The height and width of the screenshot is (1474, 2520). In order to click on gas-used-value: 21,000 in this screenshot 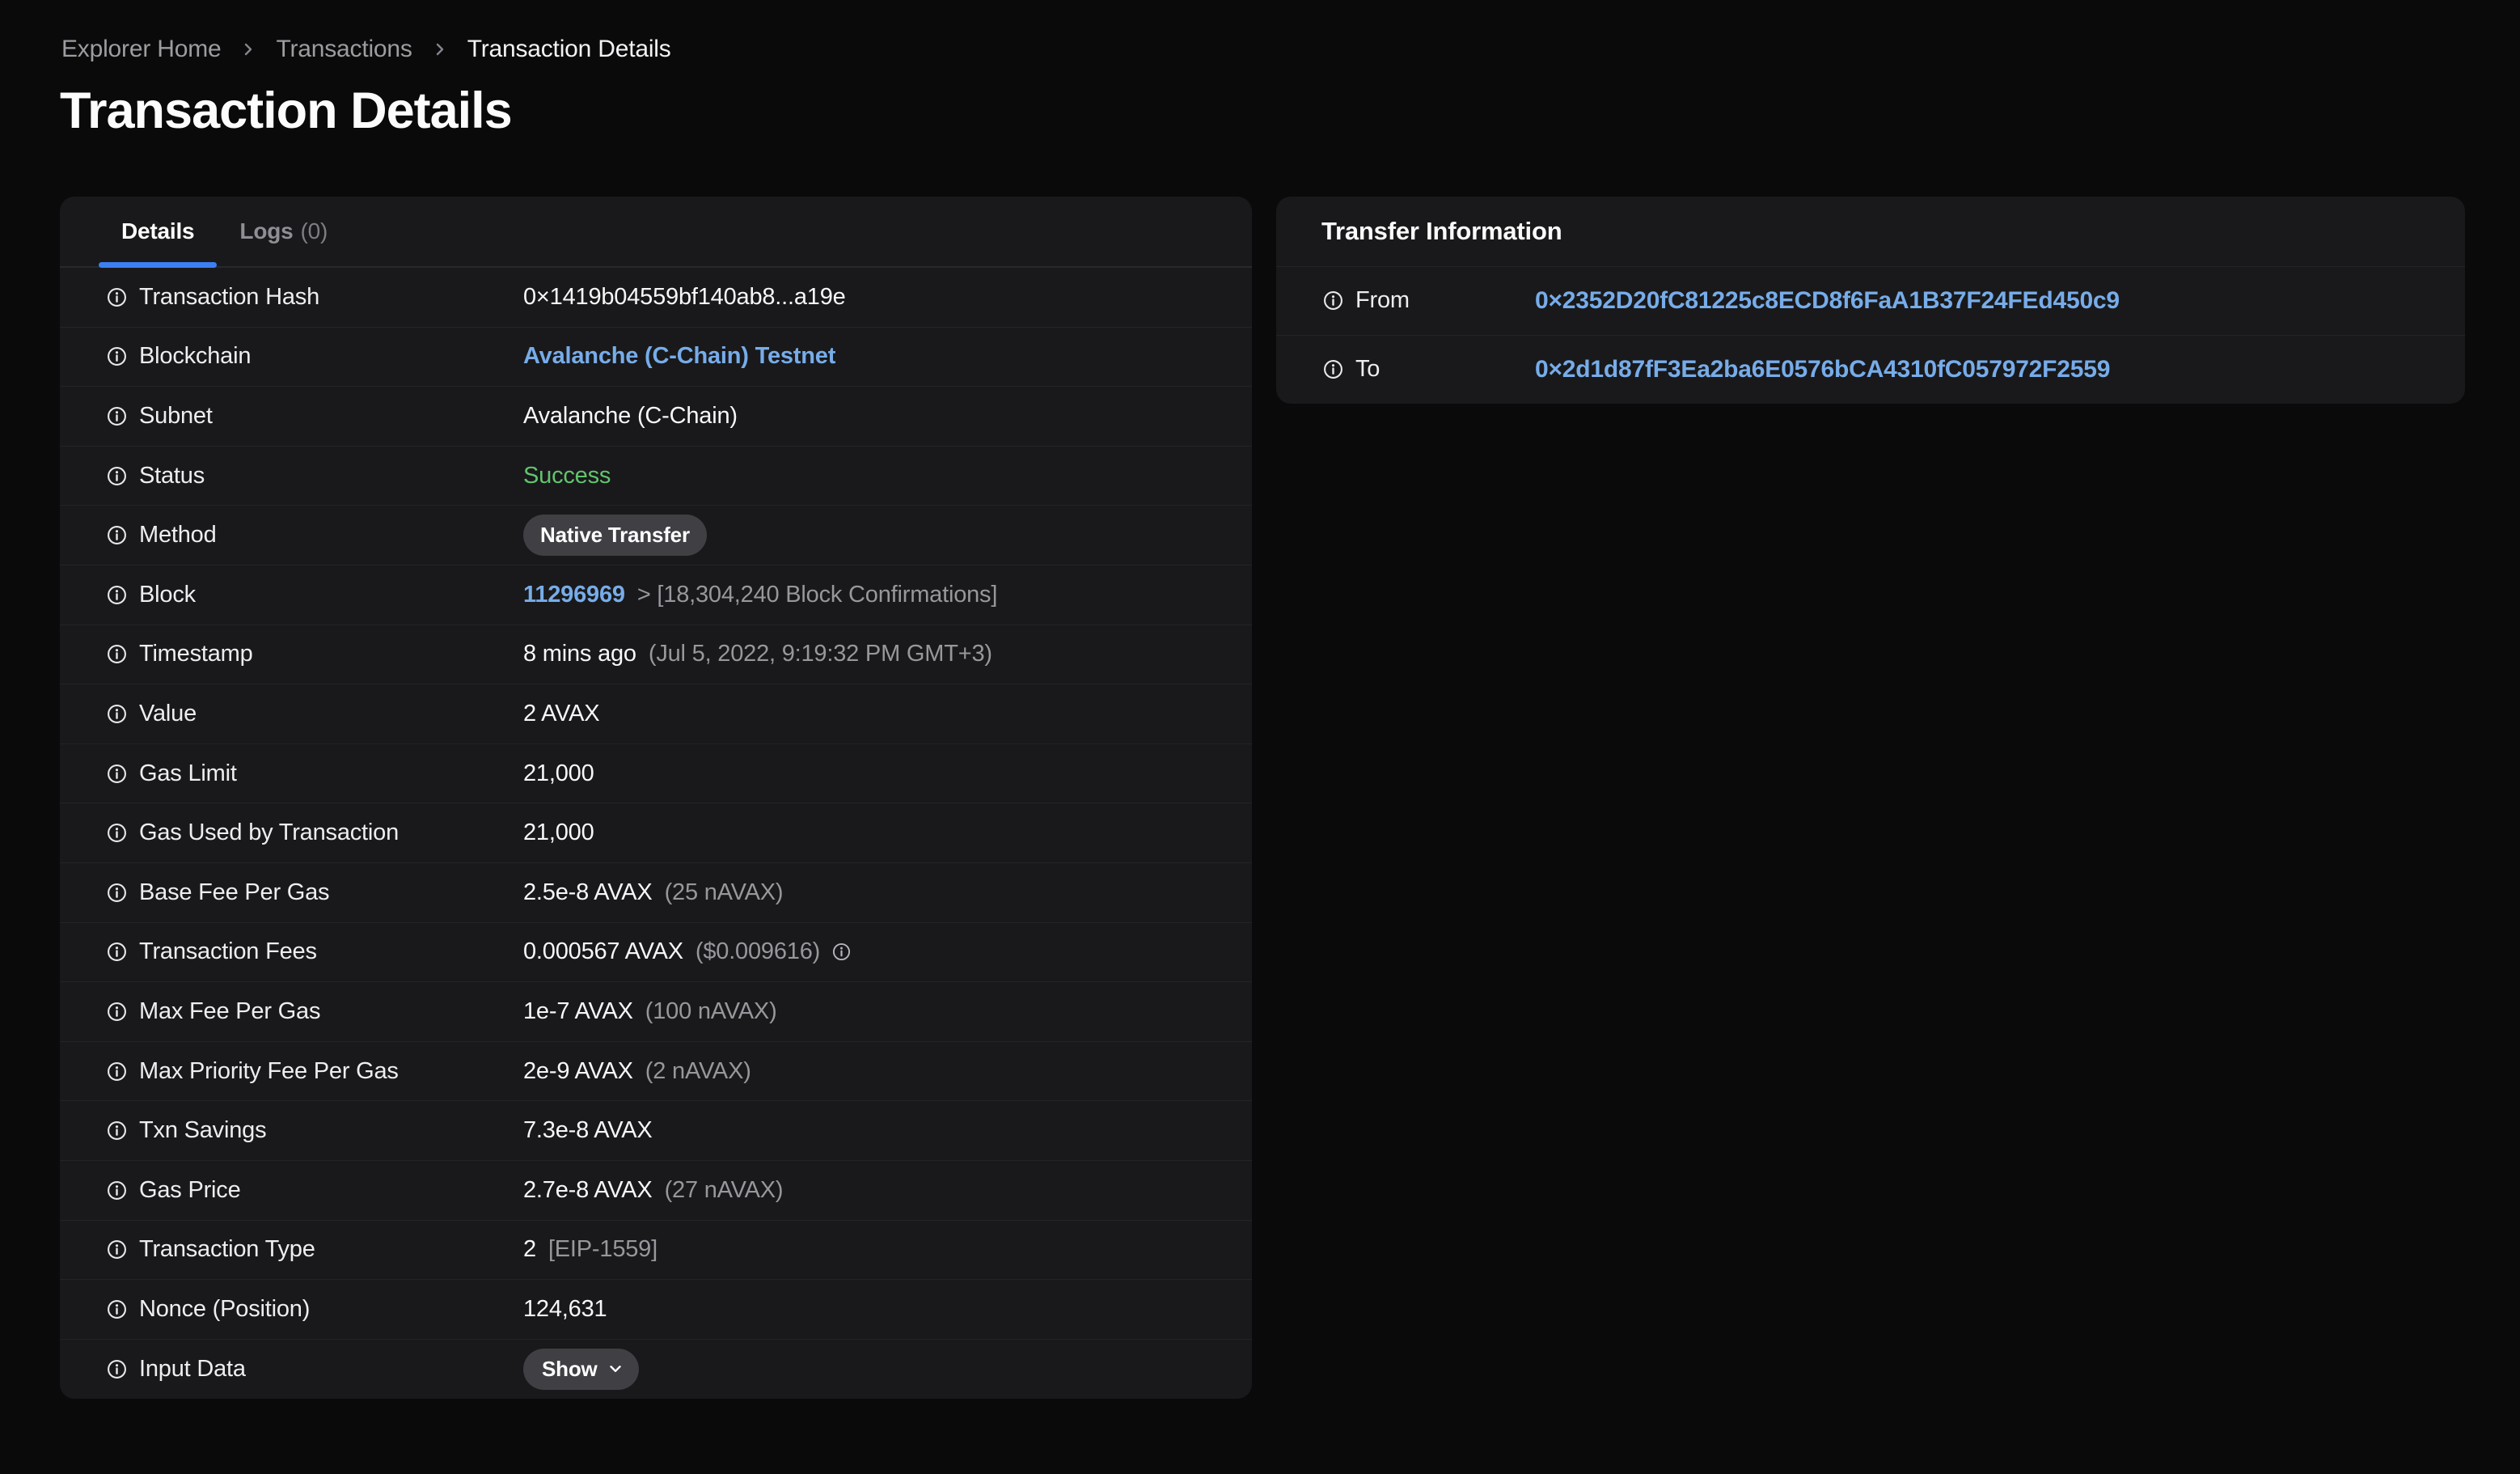, I will do `click(558, 833)`.